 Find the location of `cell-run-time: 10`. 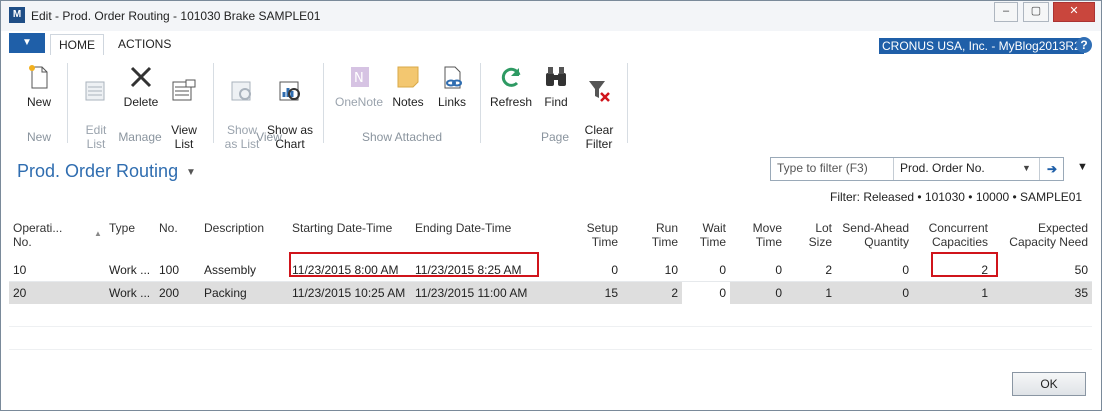

cell-run-time: 10 is located at coordinates (652, 270).